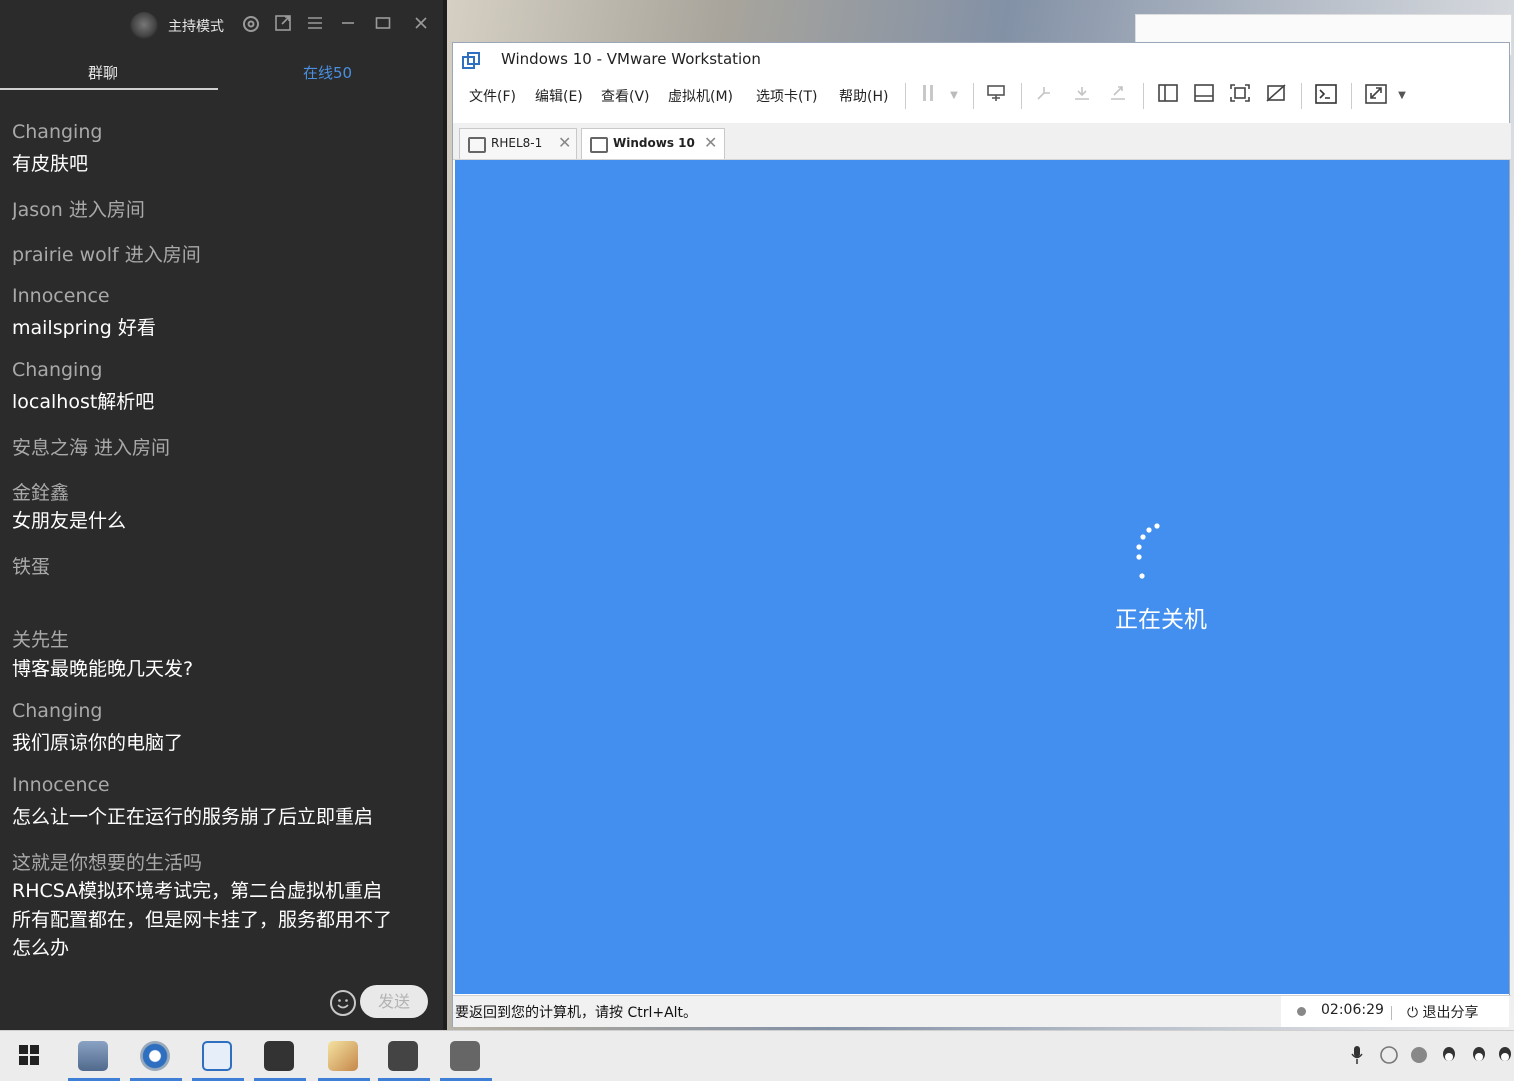 The image size is (1514, 1081). I want to click on snapshot-icon, so click(1044, 96).